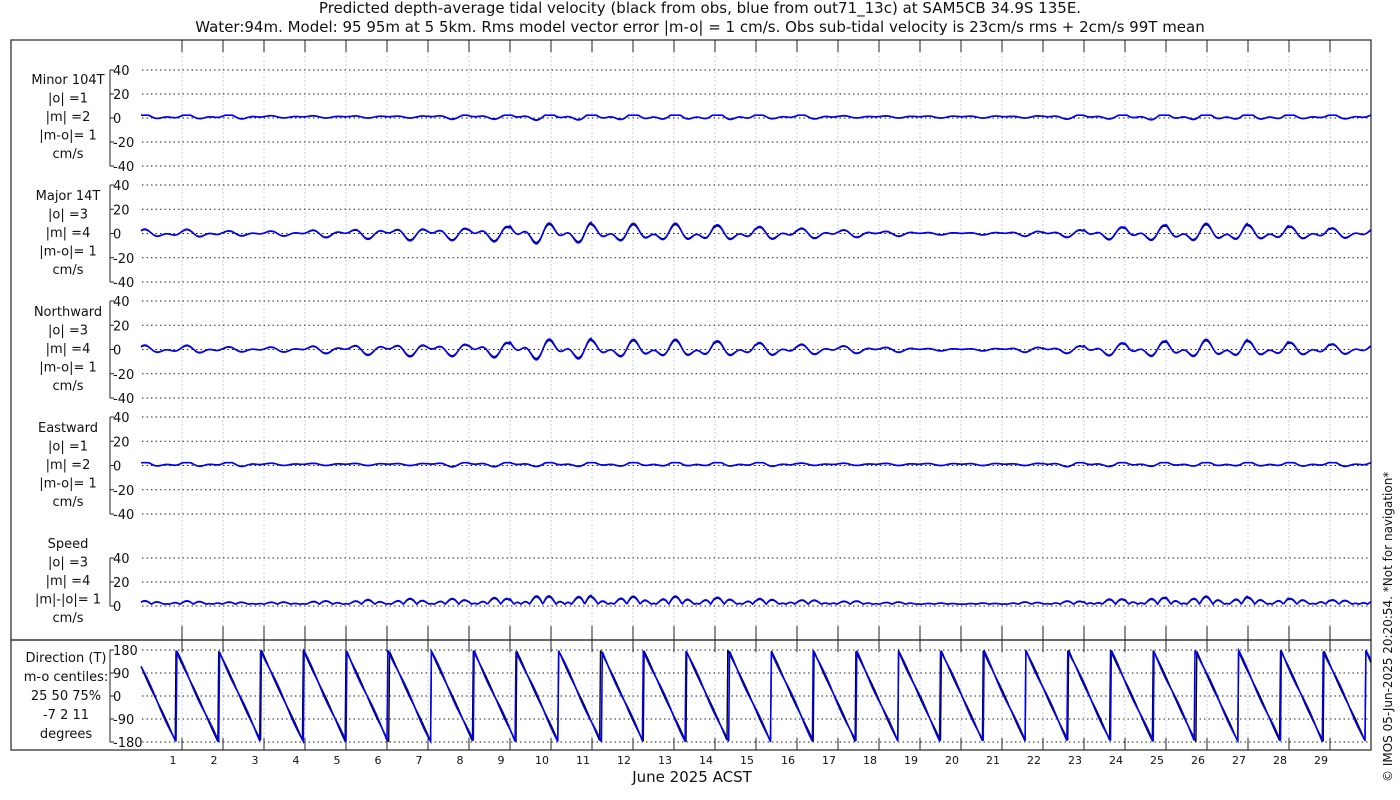 The height and width of the screenshot is (800, 1400). Describe the element at coordinates (1075, 760) in the screenshot. I see `day-label: 23` at that location.